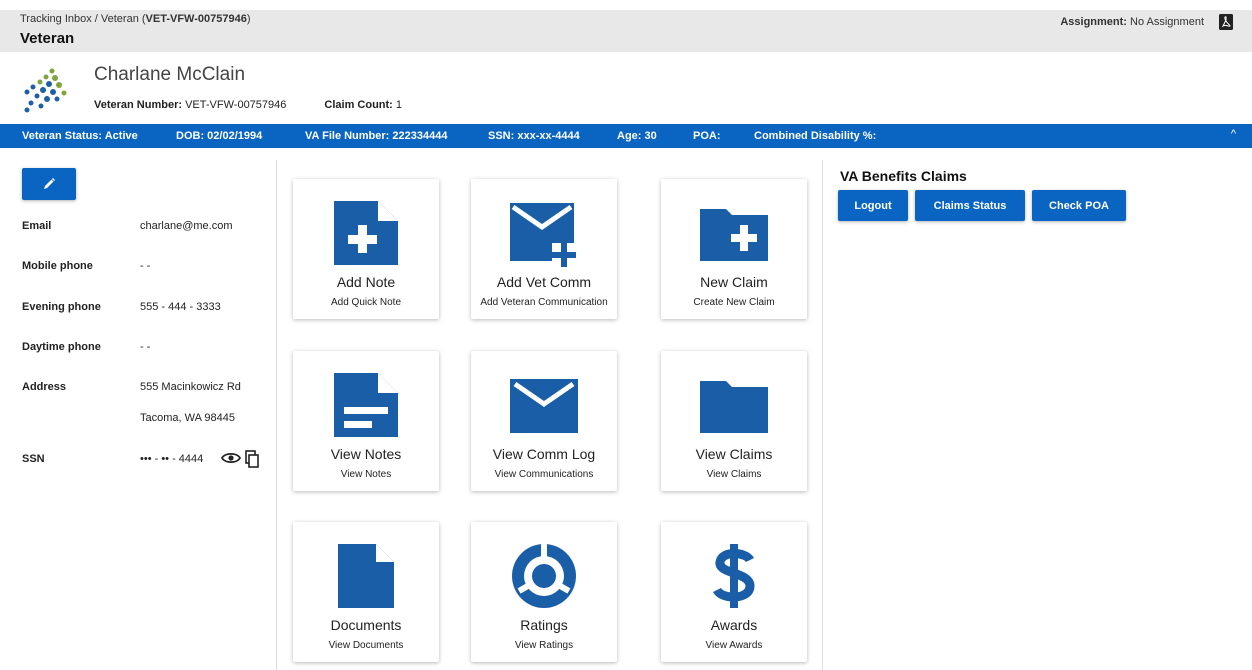 Image resolution: width=1252 pixels, height=670 pixels. Describe the element at coordinates (366, 233) in the screenshot. I see `add-note-icon` at that location.